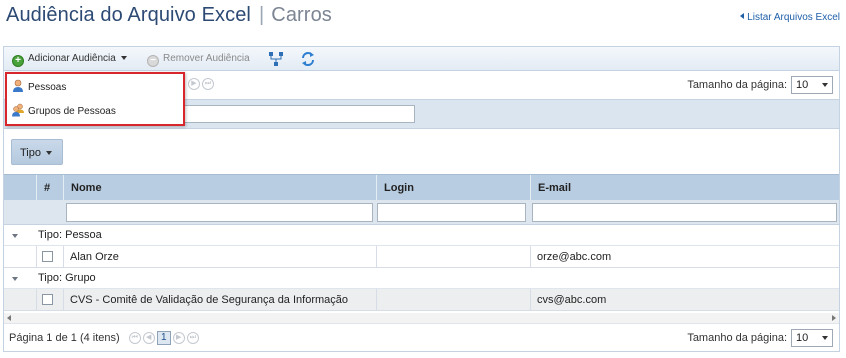 This screenshot has height=358, width=846. Describe the element at coordinates (70, 235) in the screenshot. I see `group-label: Tipo: Pessoa` at that location.